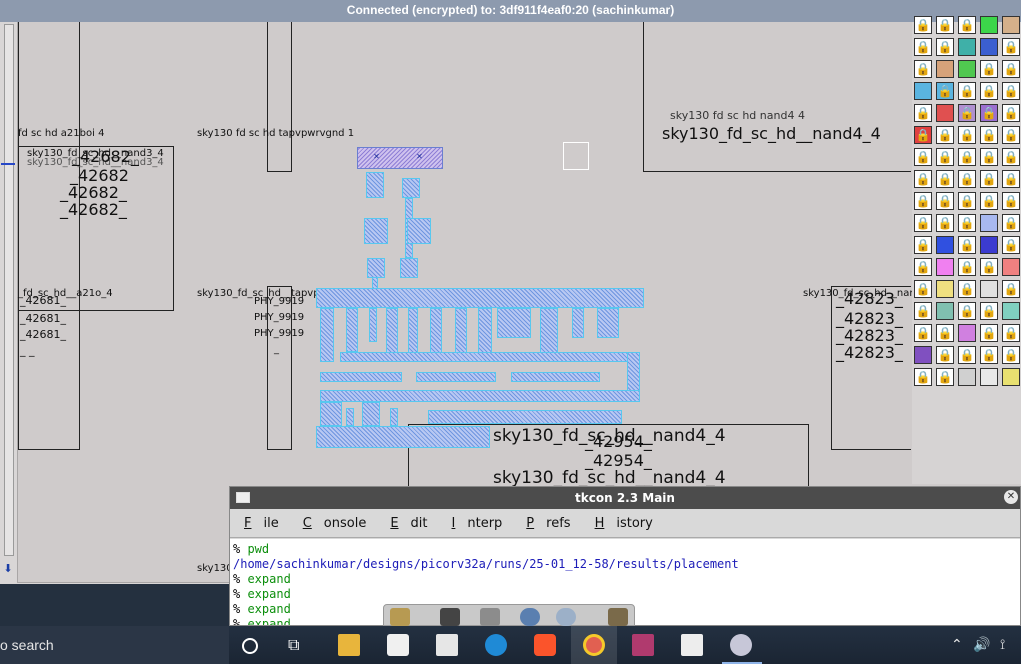 This screenshot has height=664, width=1021. Describe the element at coordinates (447, 645) in the screenshot. I see `mail-icon` at that location.